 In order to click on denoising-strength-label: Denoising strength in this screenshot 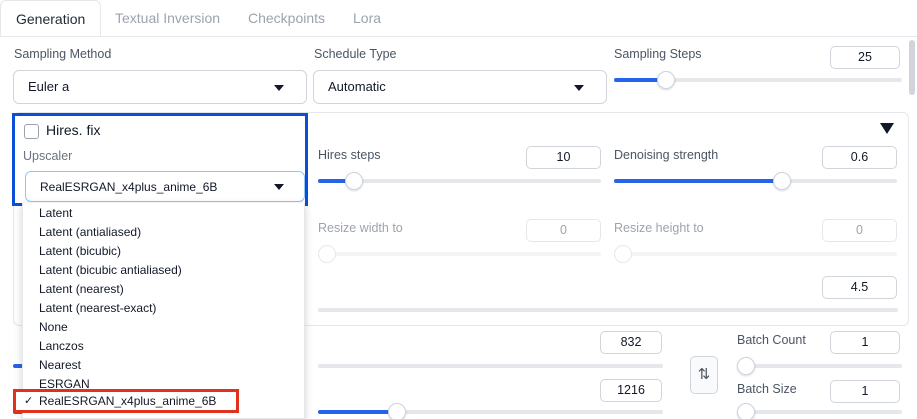, I will do `click(666, 155)`.